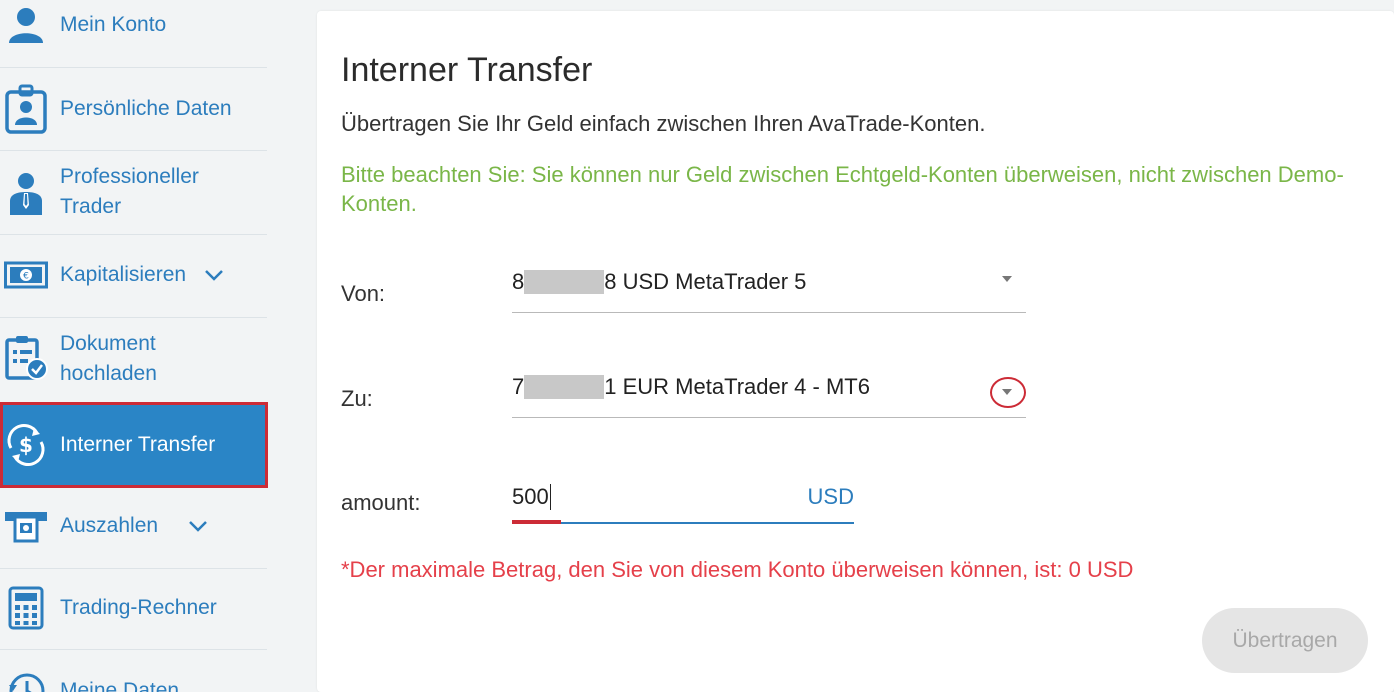  What do you see at coordinates (1008, 392) in the screenshot?
I see `highlight-circle` at bounding box center [1008, 392].